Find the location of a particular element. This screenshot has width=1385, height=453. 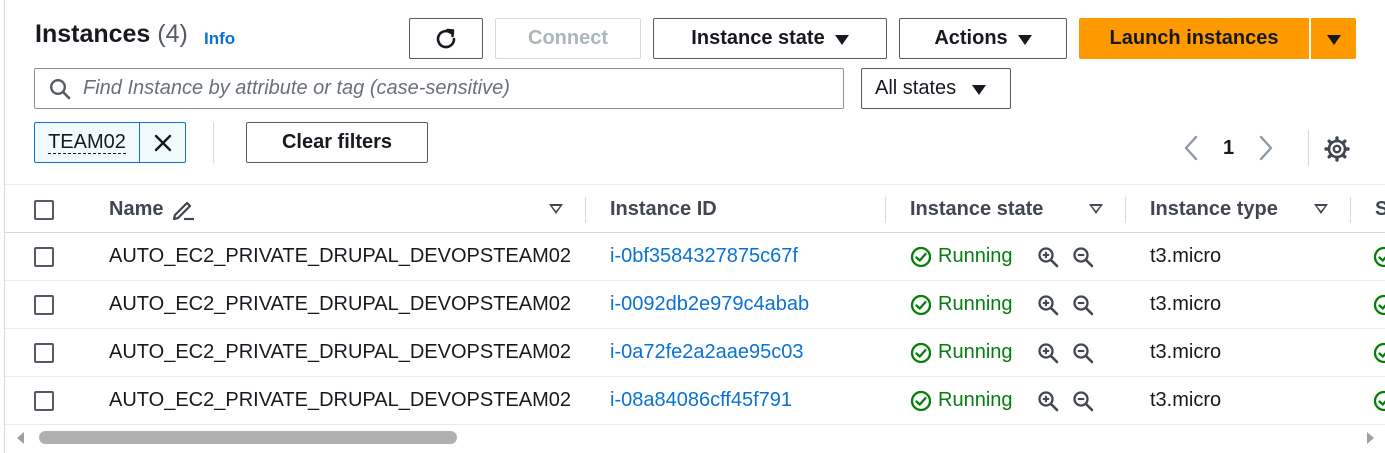

connect-button: Connect is located at coordinates (568, 38).